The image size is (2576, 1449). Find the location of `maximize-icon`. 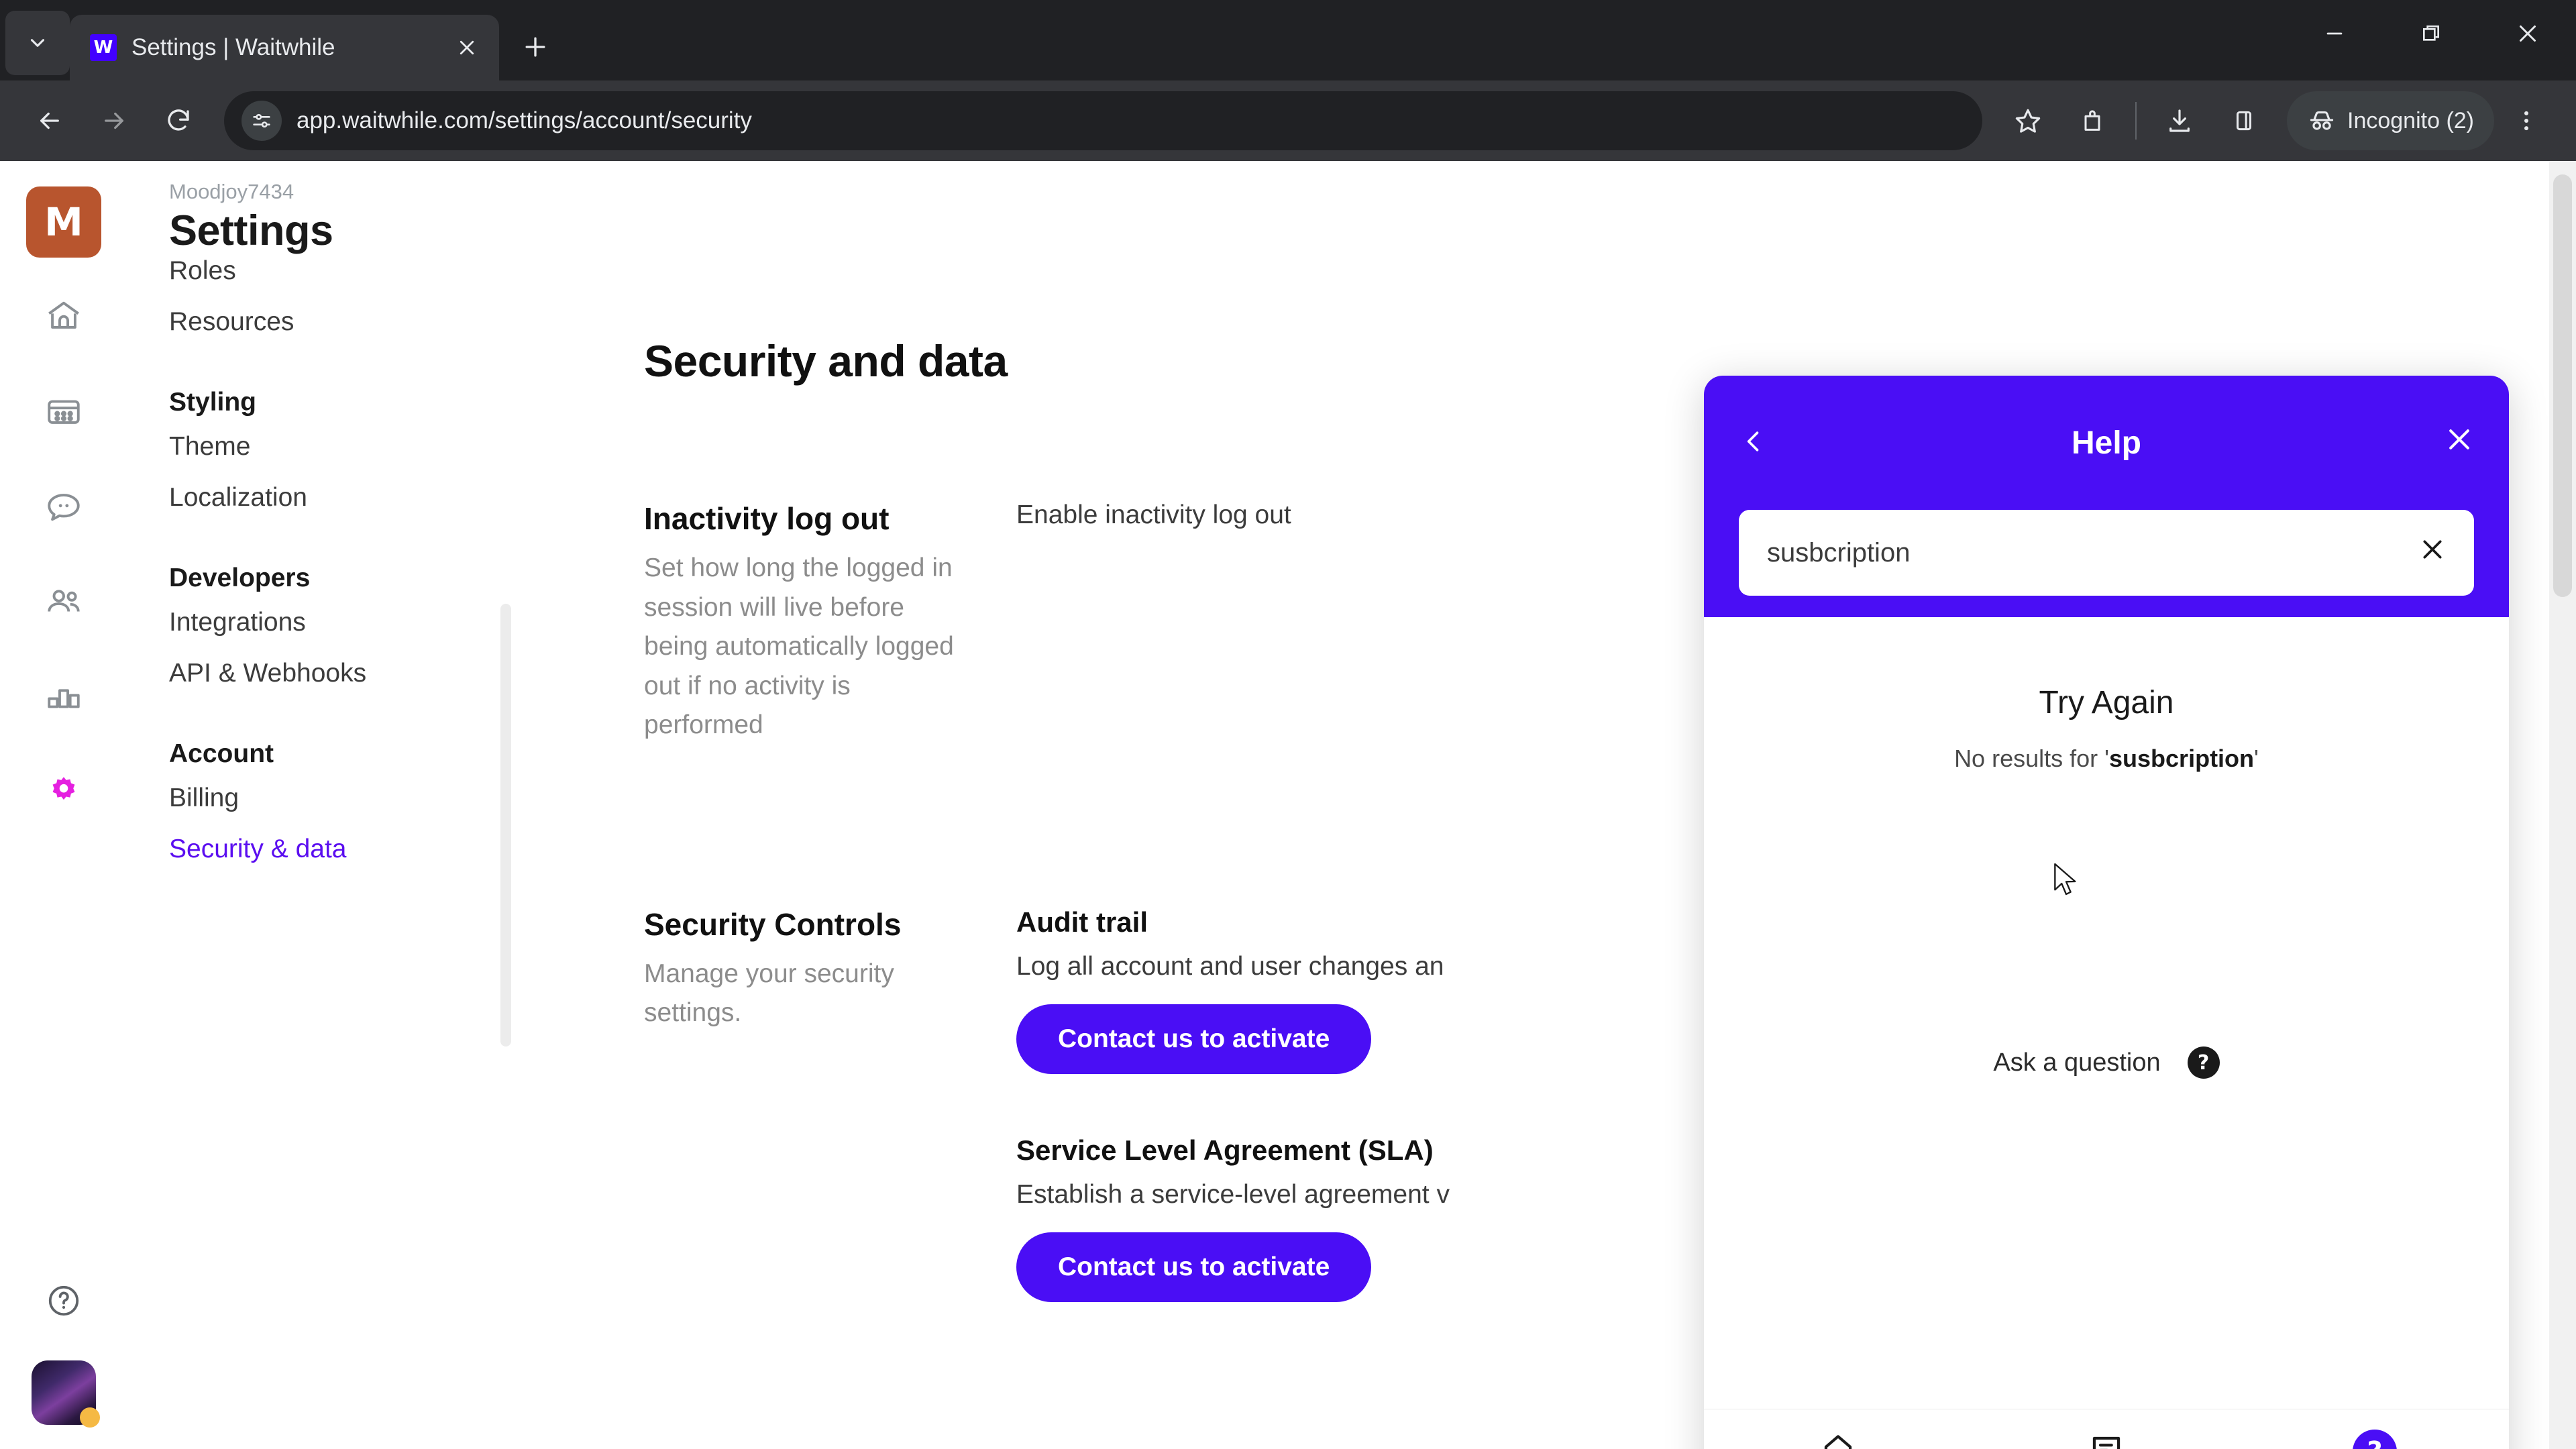

maximize-icon is located at coordinates (2431, 33).